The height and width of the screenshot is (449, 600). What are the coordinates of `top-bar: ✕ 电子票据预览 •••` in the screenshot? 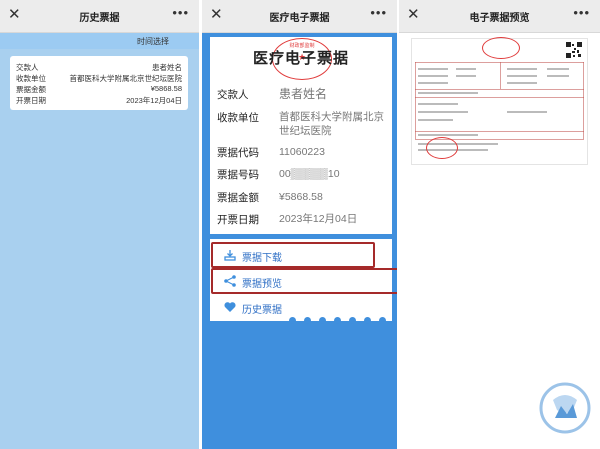 It's located at (499, 16).